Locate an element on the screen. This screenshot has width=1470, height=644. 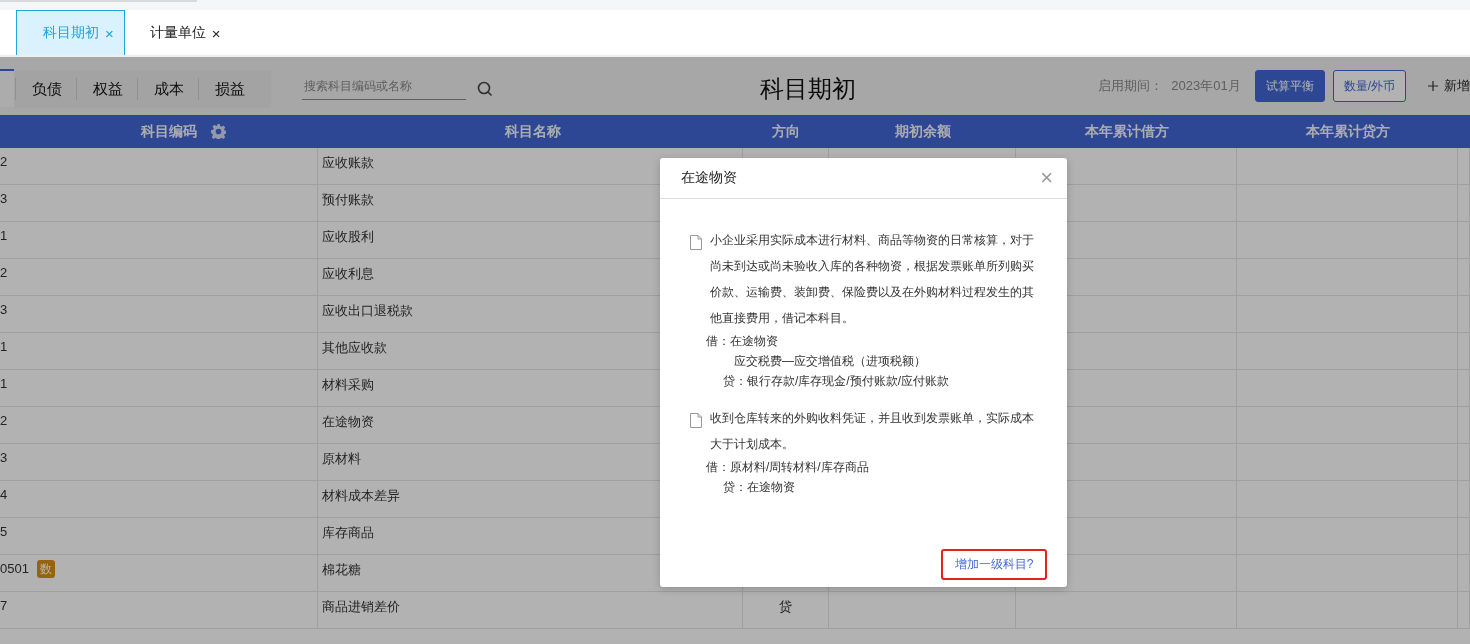
close-icon: × is located at coordinates (216, 33).